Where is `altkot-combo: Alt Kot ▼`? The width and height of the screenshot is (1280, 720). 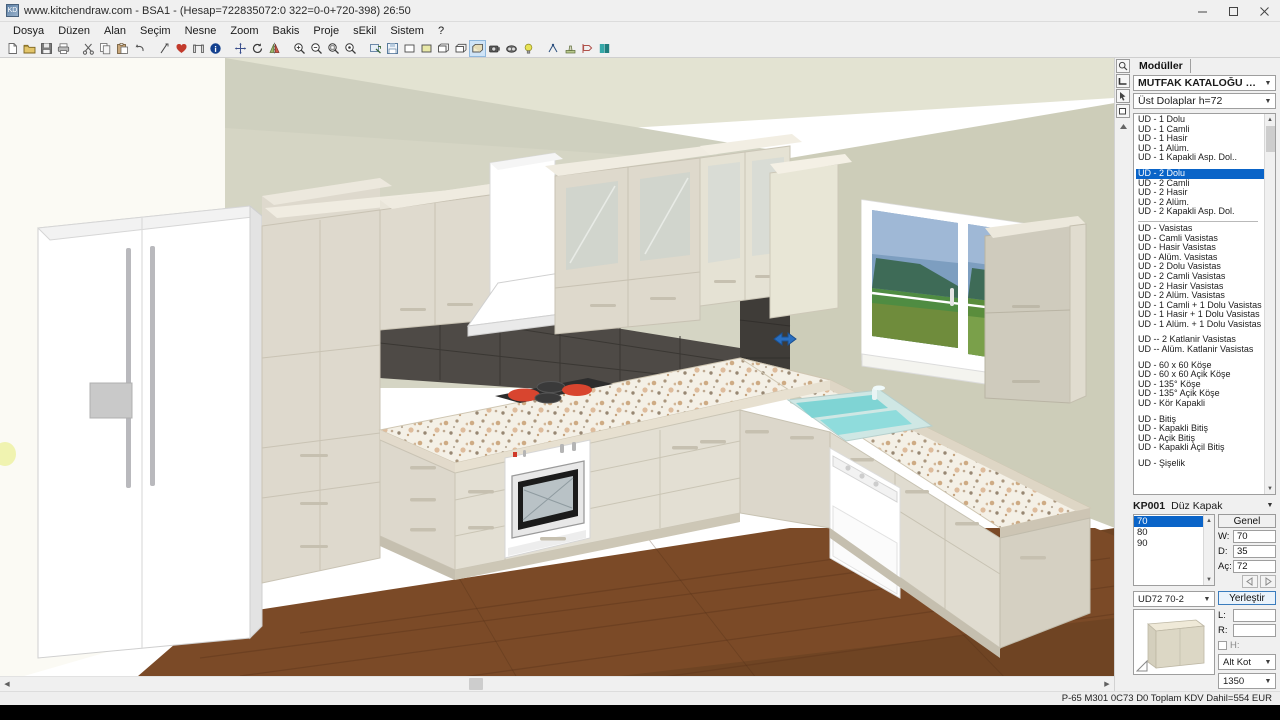 altkot-combo: Alt Kot ▼ is located at coordinates (1247, 662).